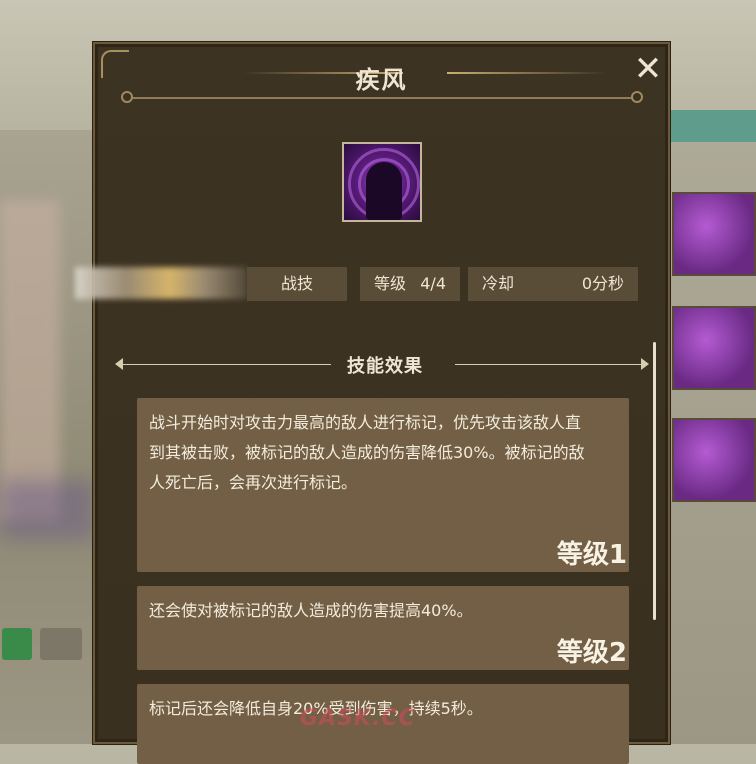 Image resolution: width=756 pixels, height=764 pixels. What do you see at coordinates (311, 610) in the screenshot?
I see `effect-description: 还会使对被标记的敌人造成的伤害提高40%。` at bounding box center [311, 610].